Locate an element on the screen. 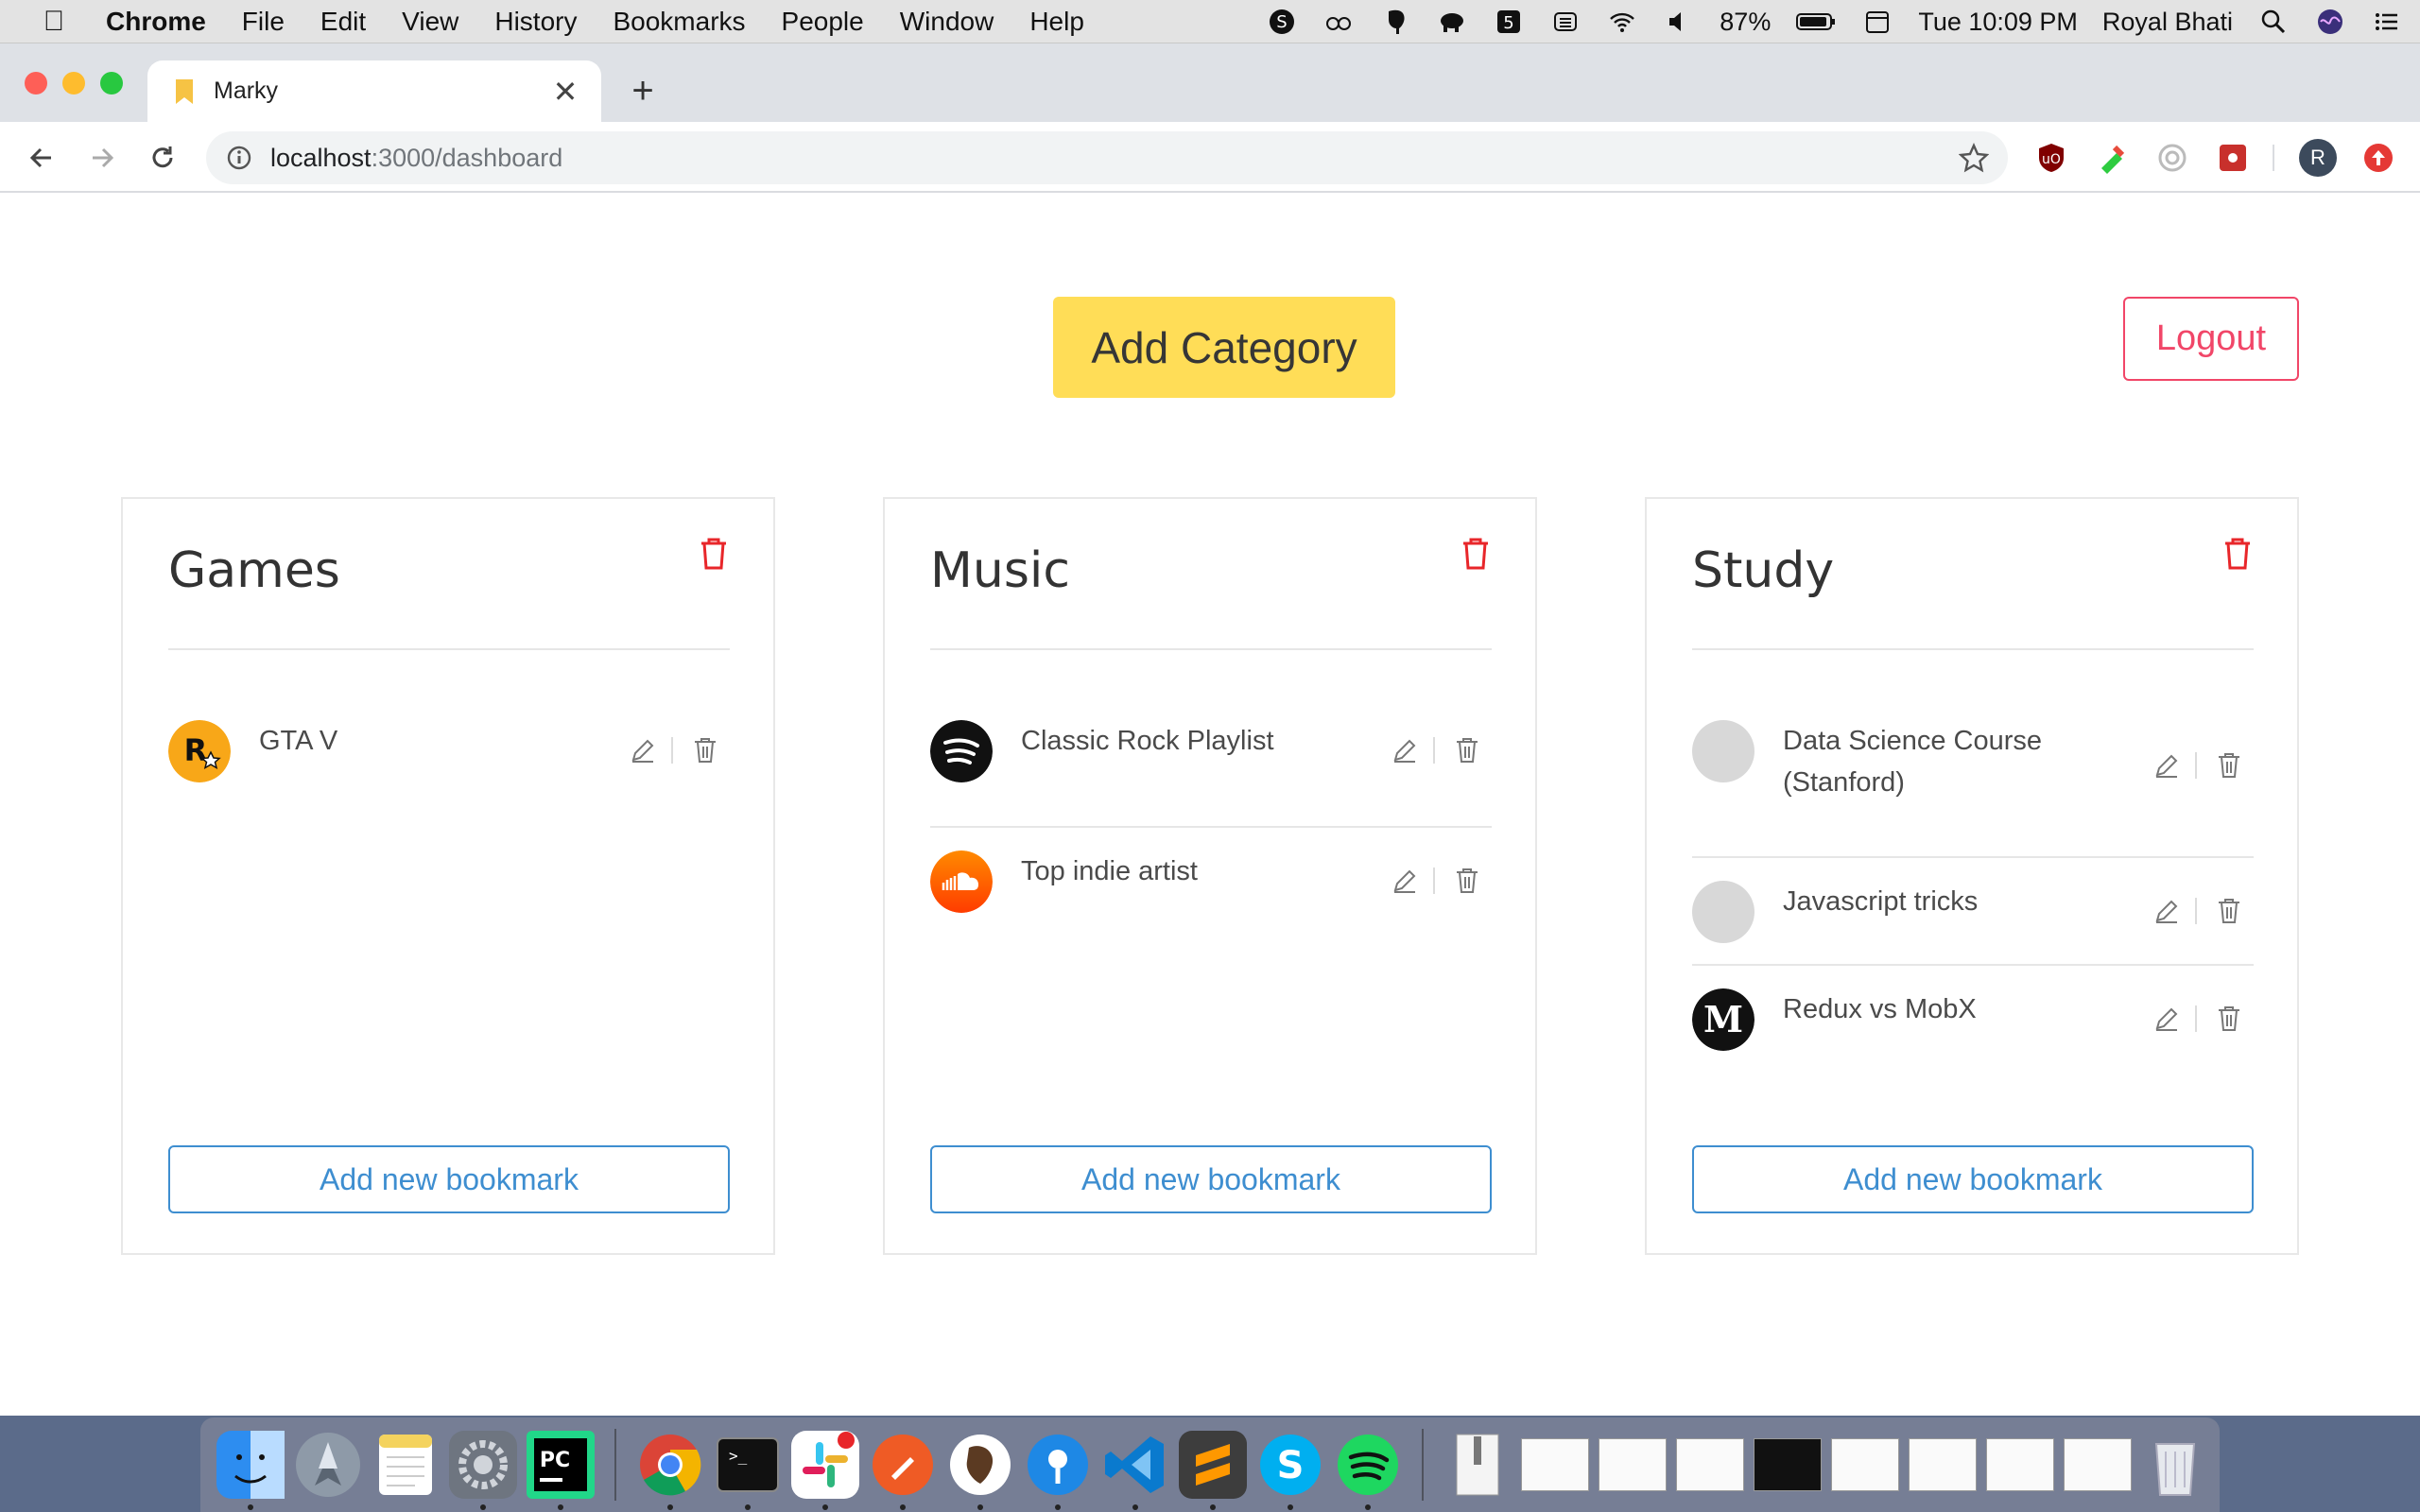  notification-center-icon is located at coordinates (2387, 22).